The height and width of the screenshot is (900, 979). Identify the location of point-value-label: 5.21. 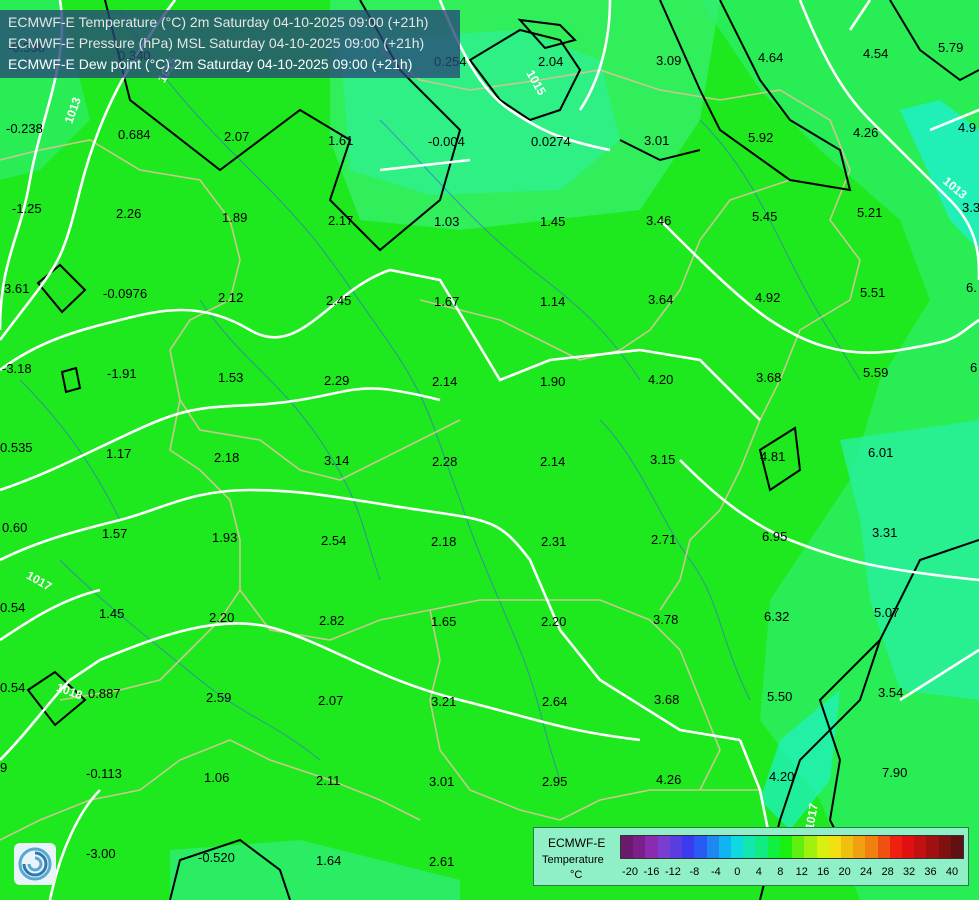
(869, 212).